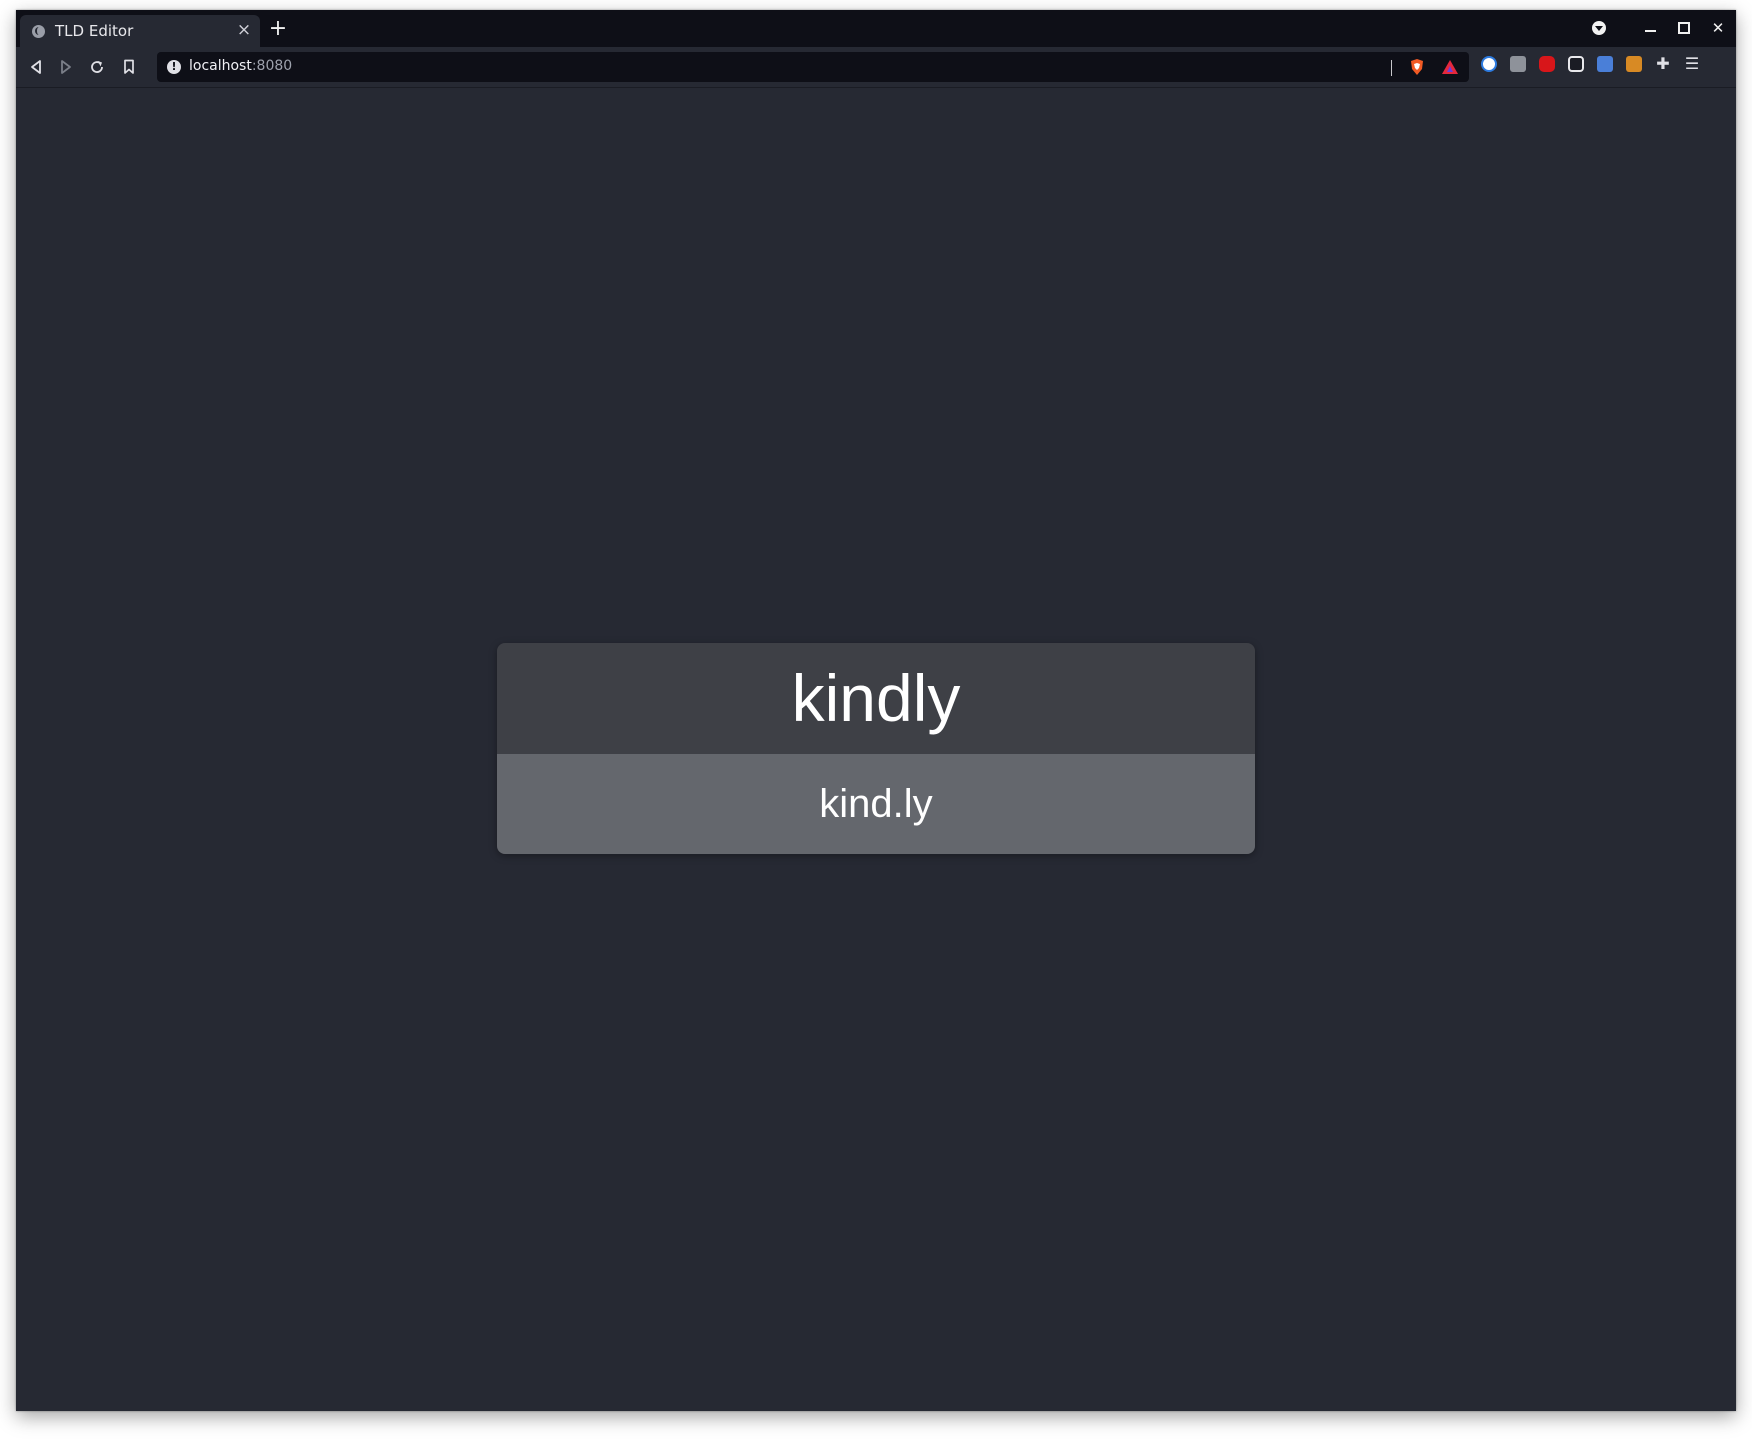 The image size is (1752, 1442). I want to click on forward-arrow-icon, so click(66, 67).